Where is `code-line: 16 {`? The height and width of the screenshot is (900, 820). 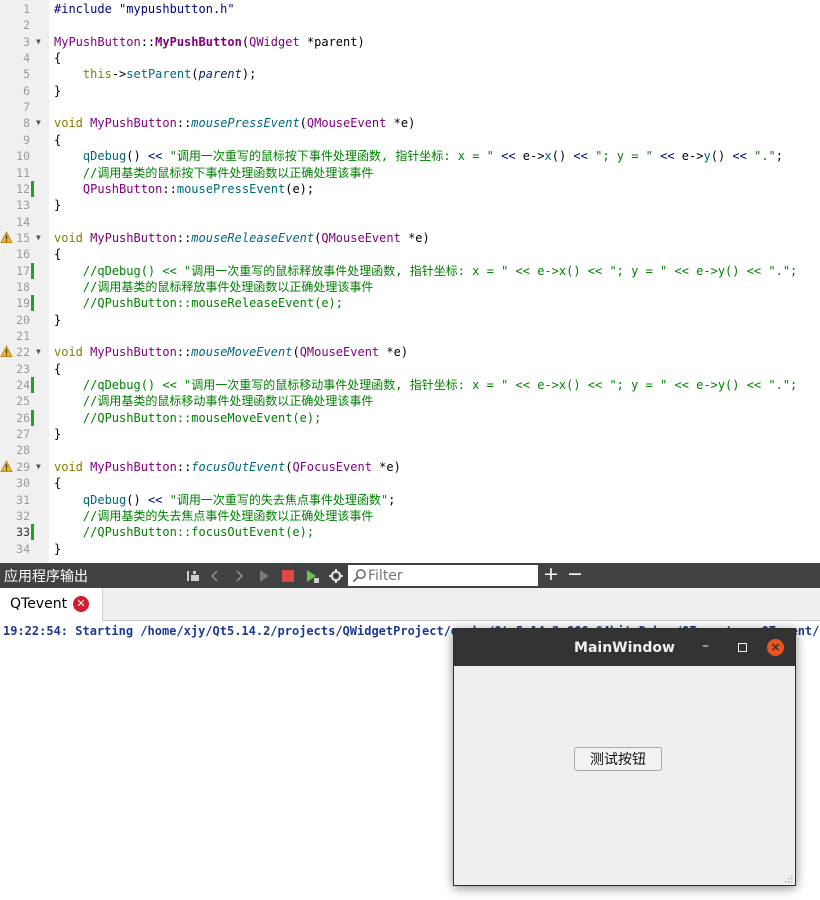
code-line: 16 { is located at coordinates (410, 254).